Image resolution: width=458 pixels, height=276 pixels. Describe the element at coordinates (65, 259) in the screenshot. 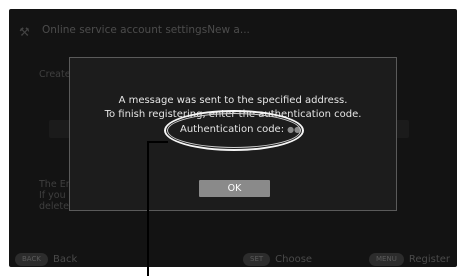

I see `back-label: Back` at that location.